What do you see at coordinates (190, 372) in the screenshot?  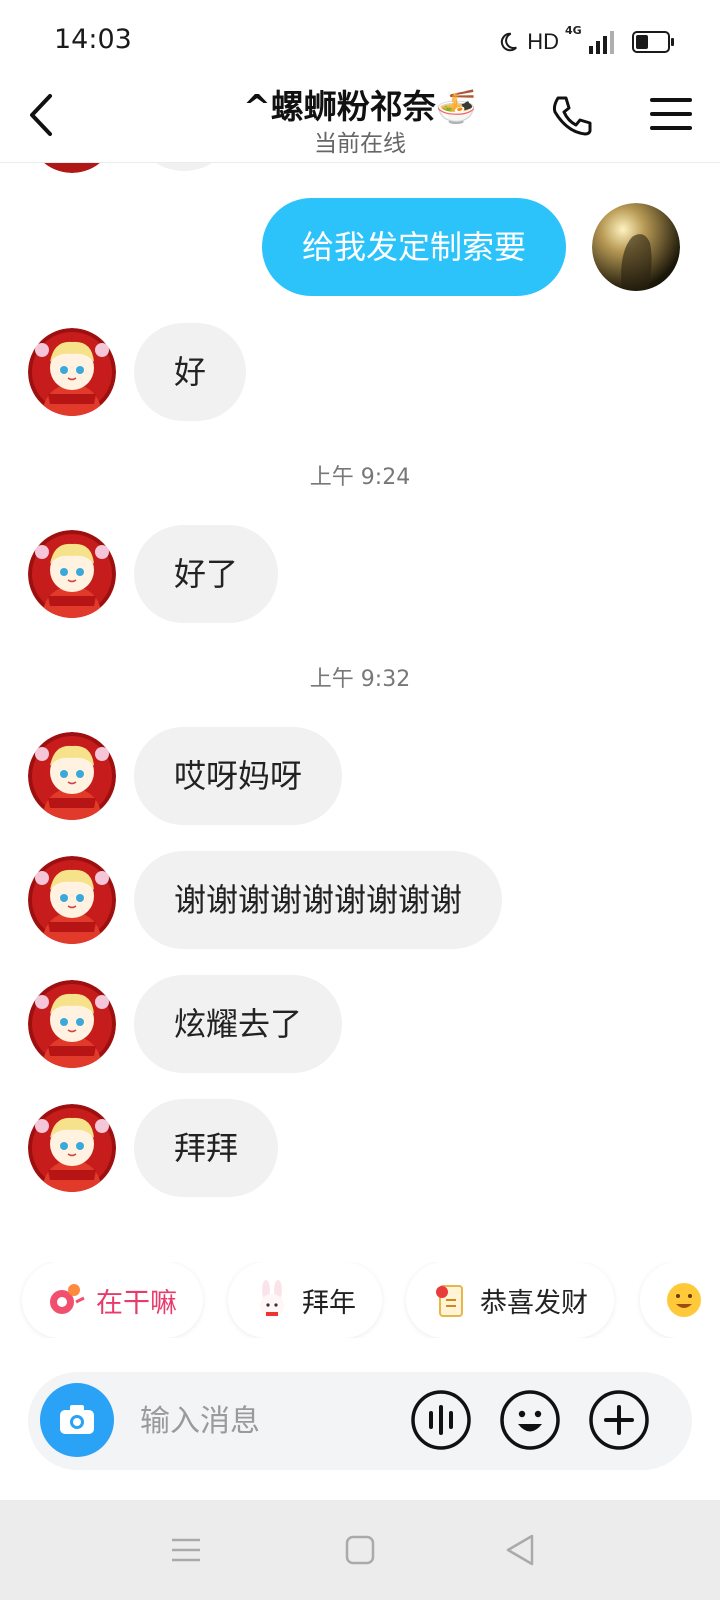 I see `message-bubble-received: 好` at bounding box center [190, 372].